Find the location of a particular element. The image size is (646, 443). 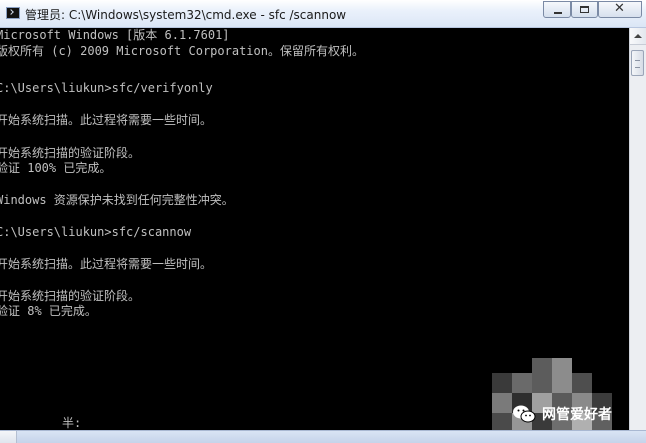

maximize-button is located at coordinates (584, 9).